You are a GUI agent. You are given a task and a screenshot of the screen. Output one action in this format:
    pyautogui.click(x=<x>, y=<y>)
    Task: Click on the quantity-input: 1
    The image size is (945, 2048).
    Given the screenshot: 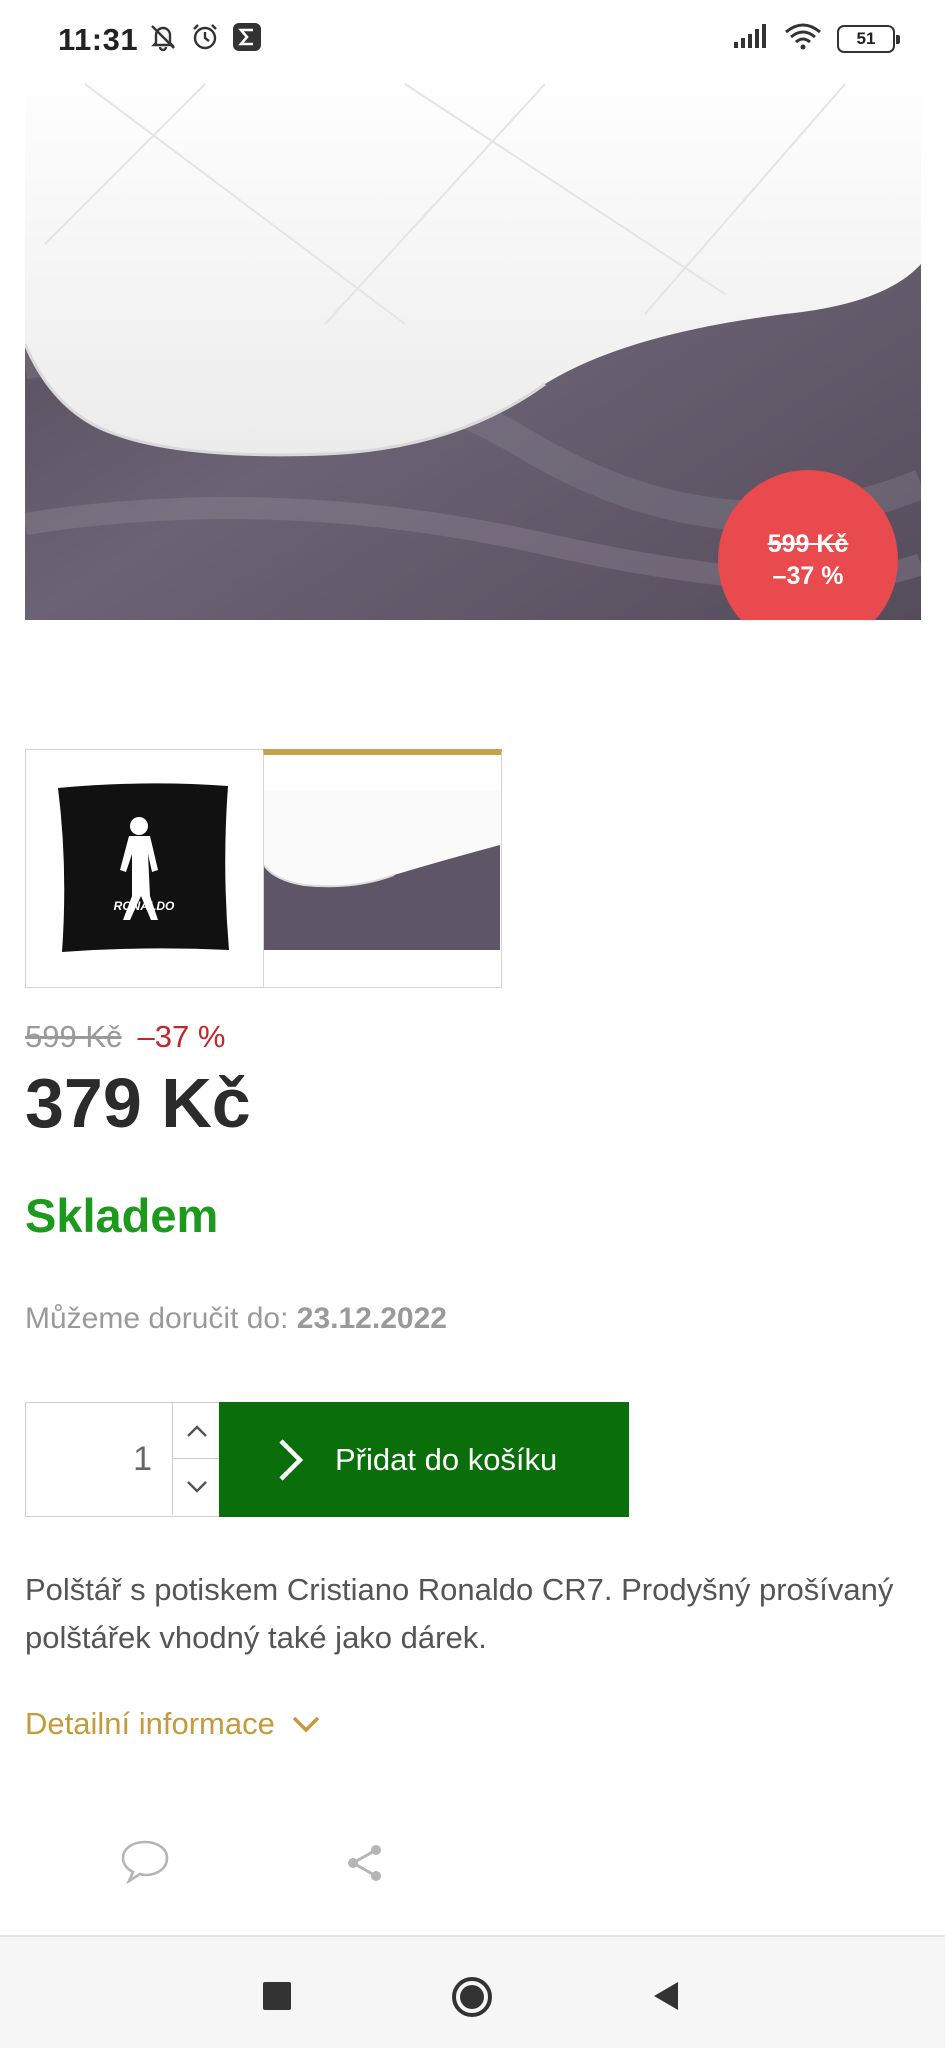 What is the action you would take?
    pyautogui.click(x=99, y=1459)
    